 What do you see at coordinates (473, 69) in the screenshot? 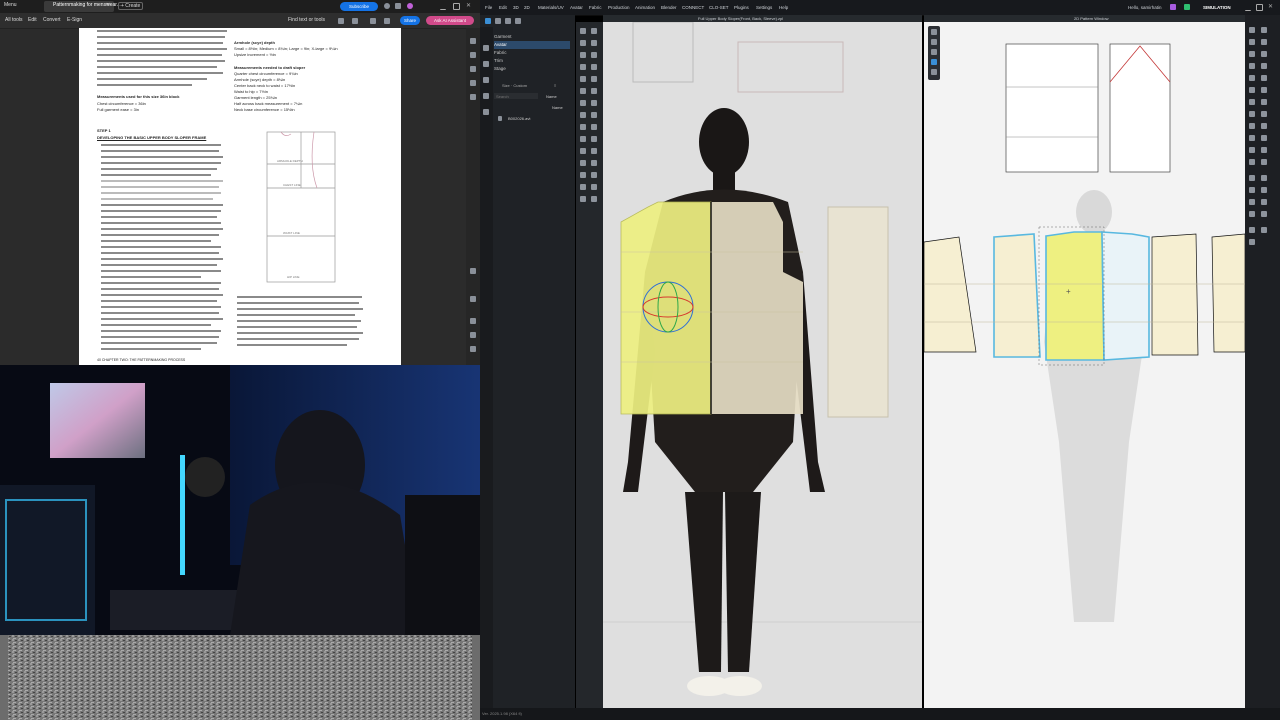
I see `edit-pdf-icon` at bounding box center [473, 69].